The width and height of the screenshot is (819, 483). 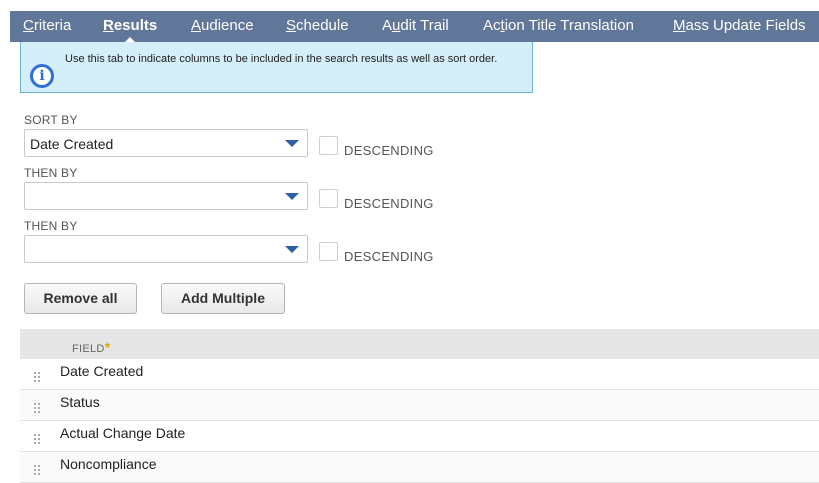 What do you see at coordinates (328, 251) in the screenshot?
I see `then-by-2-descending-checkbox` at bounding box center [328, 251].